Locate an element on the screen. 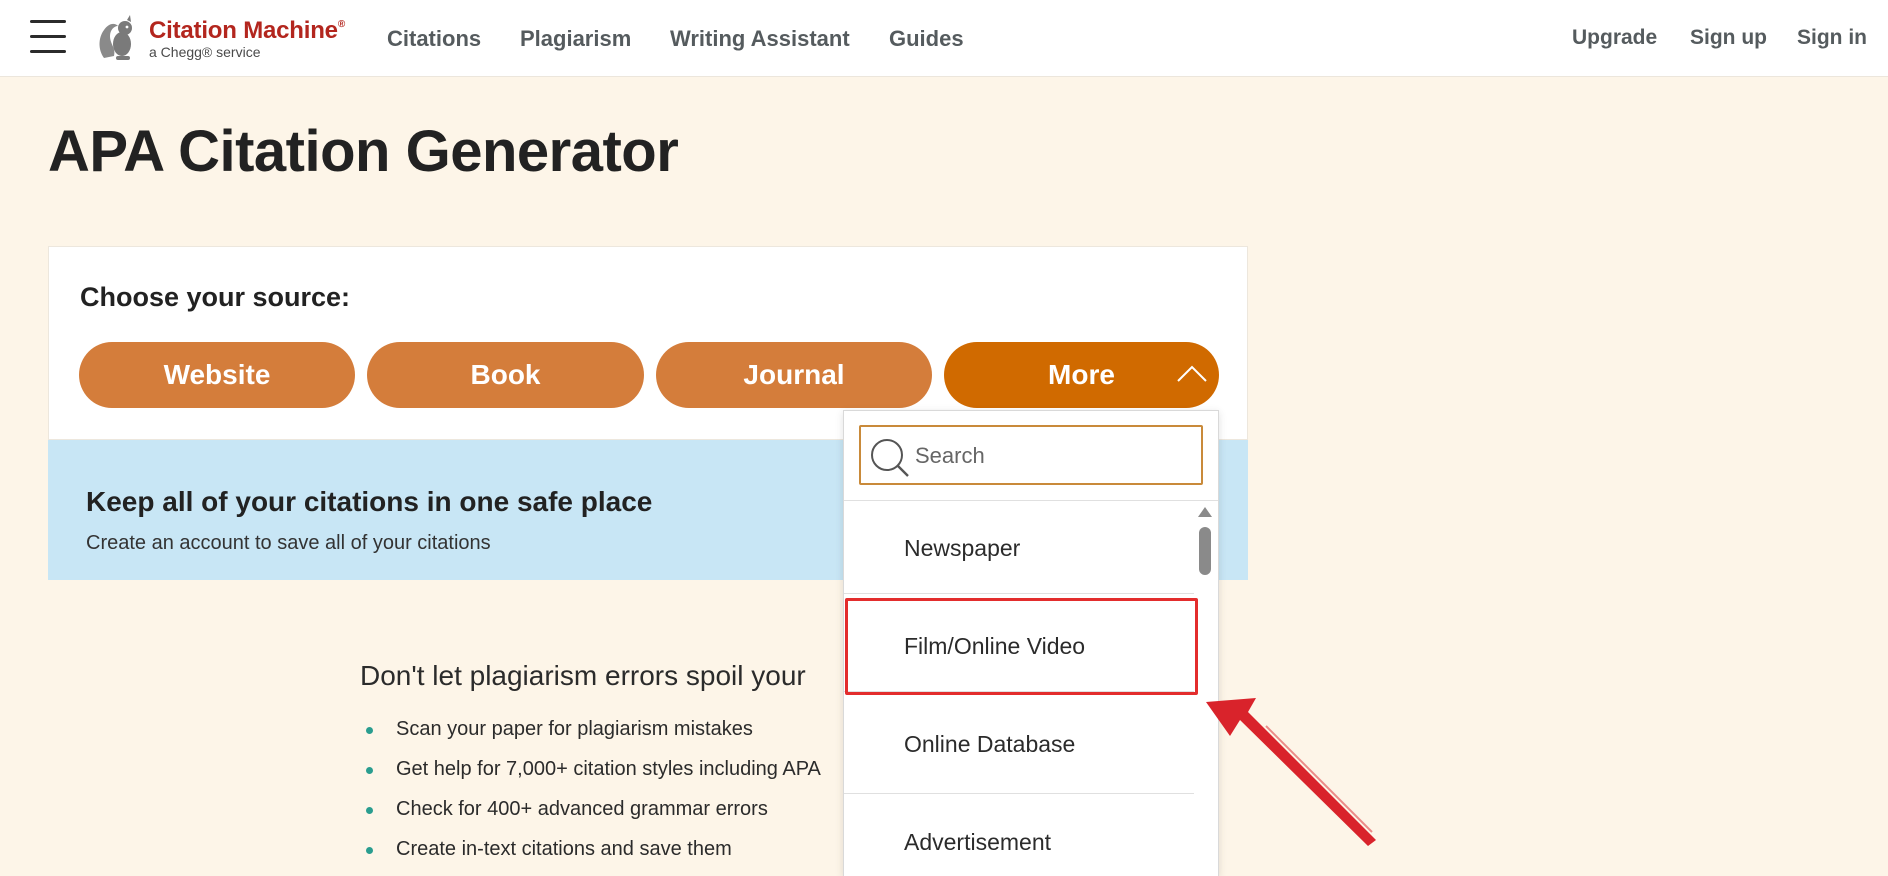 The width and height of the screenshot is (1888, 876). dropdown-search-box is located at coordinates (1031, 455).